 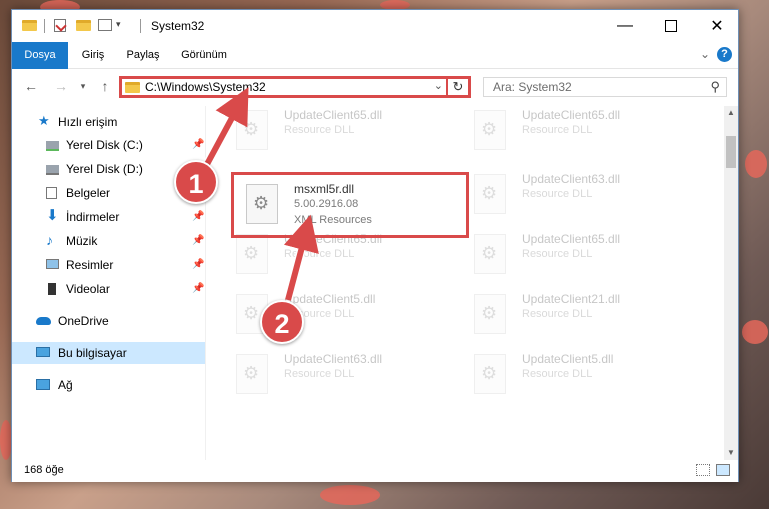 What do you see at coordinates (60, 25) in the screenshot?
I see `properties-icon` at bounding box center [60, 25].